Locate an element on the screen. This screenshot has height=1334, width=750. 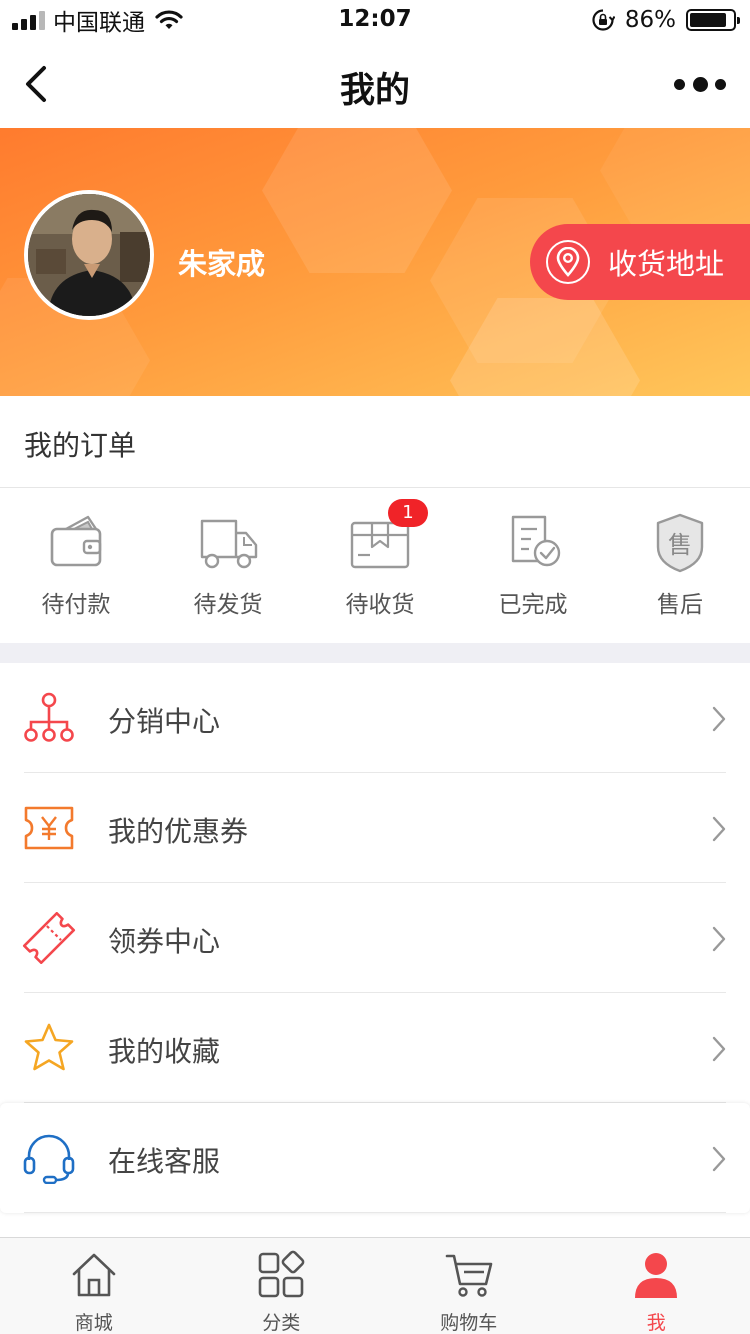
headset-icon is located at coordinates (49, 1159).